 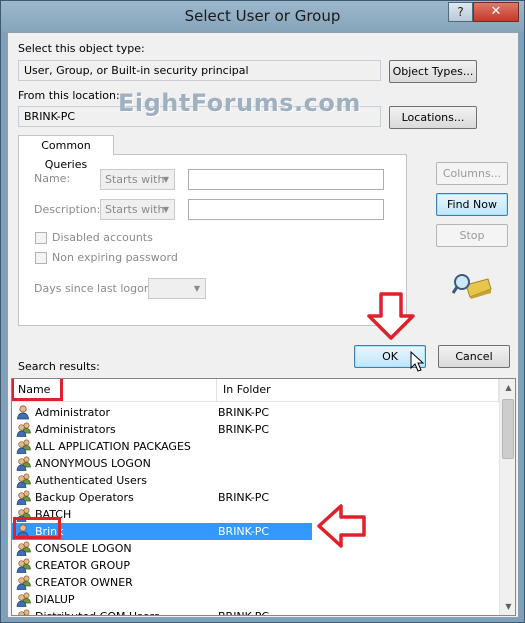 I want to click on user-icon, so click(x=24, y=412).